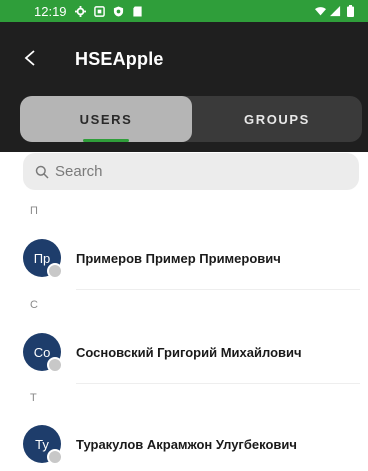  I want to click on section-header: С, so click(34, 305).